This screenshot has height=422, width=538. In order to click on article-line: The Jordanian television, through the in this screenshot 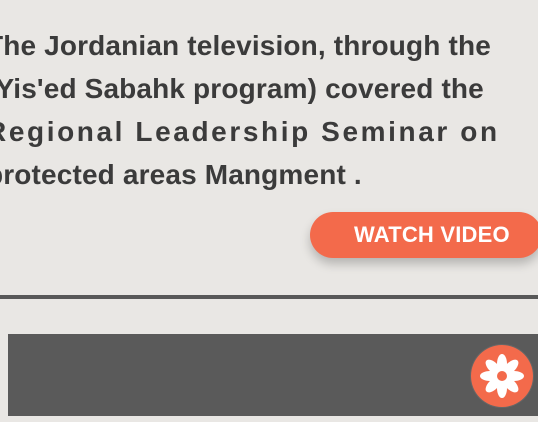, I will do `click(245, 45)`.